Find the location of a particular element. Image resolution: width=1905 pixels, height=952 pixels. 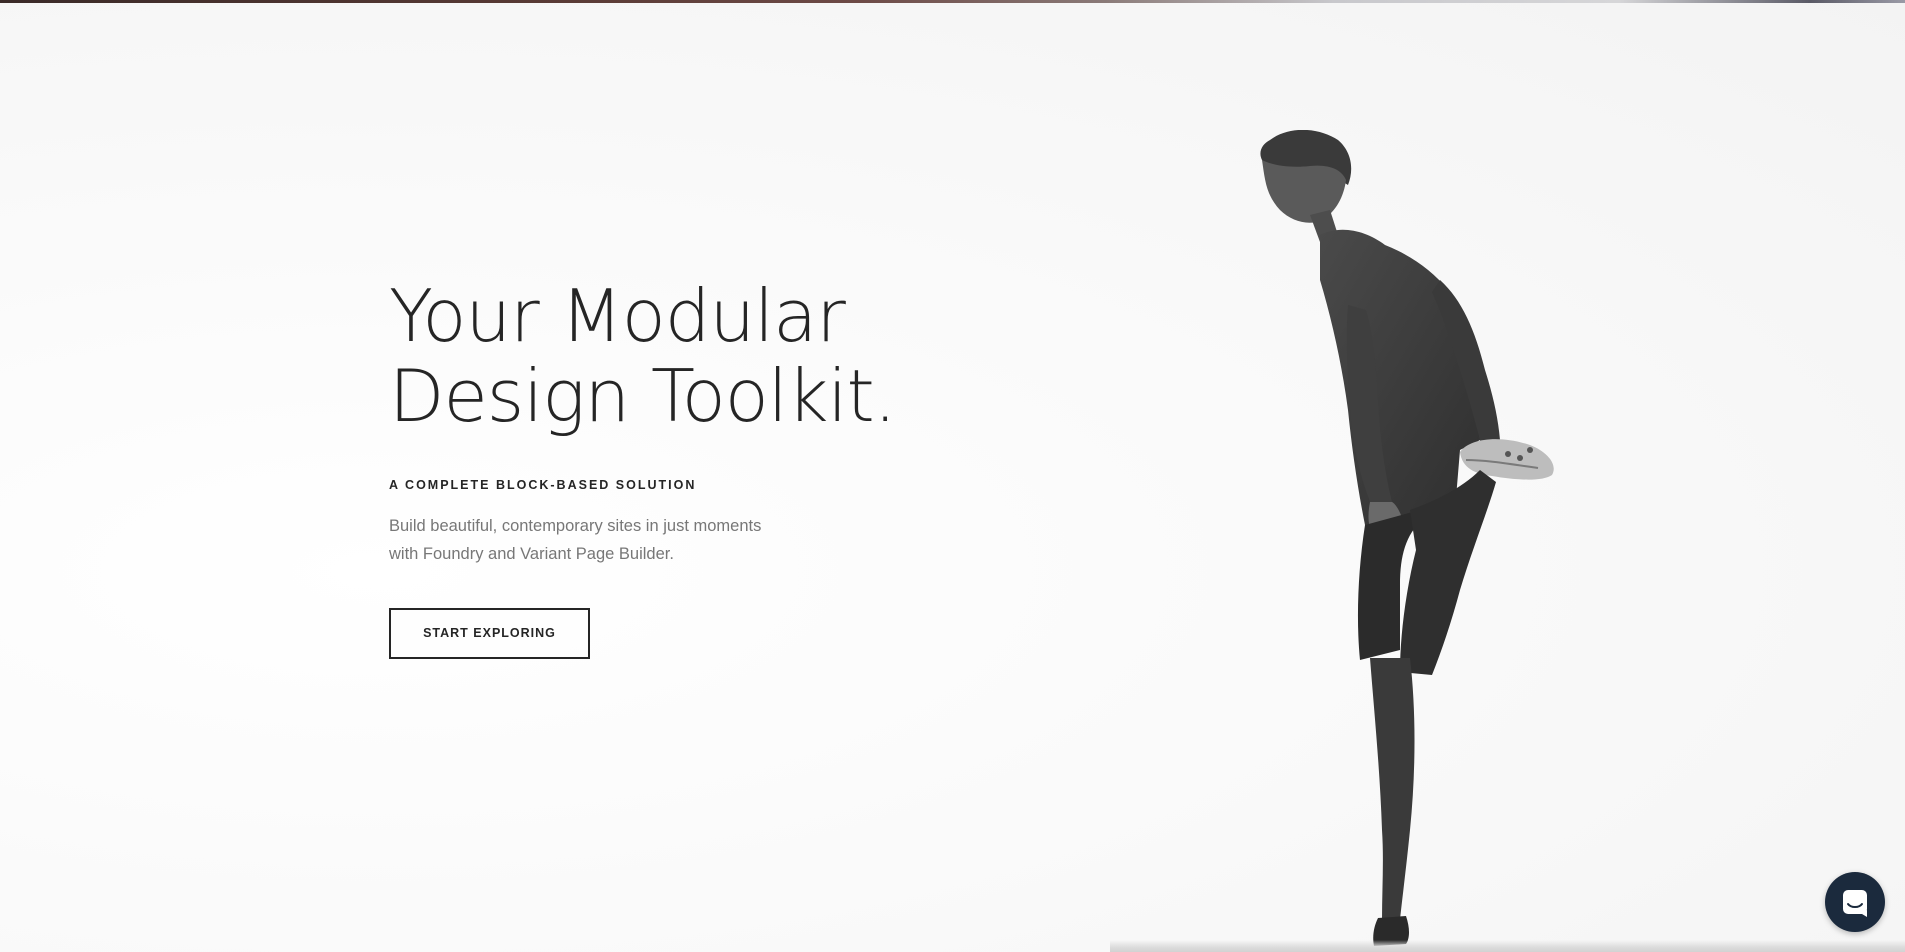

hero-eyebrow: A COMPLETE BLOCK-BASED SOLUTION is located at coordinates (543, 485).